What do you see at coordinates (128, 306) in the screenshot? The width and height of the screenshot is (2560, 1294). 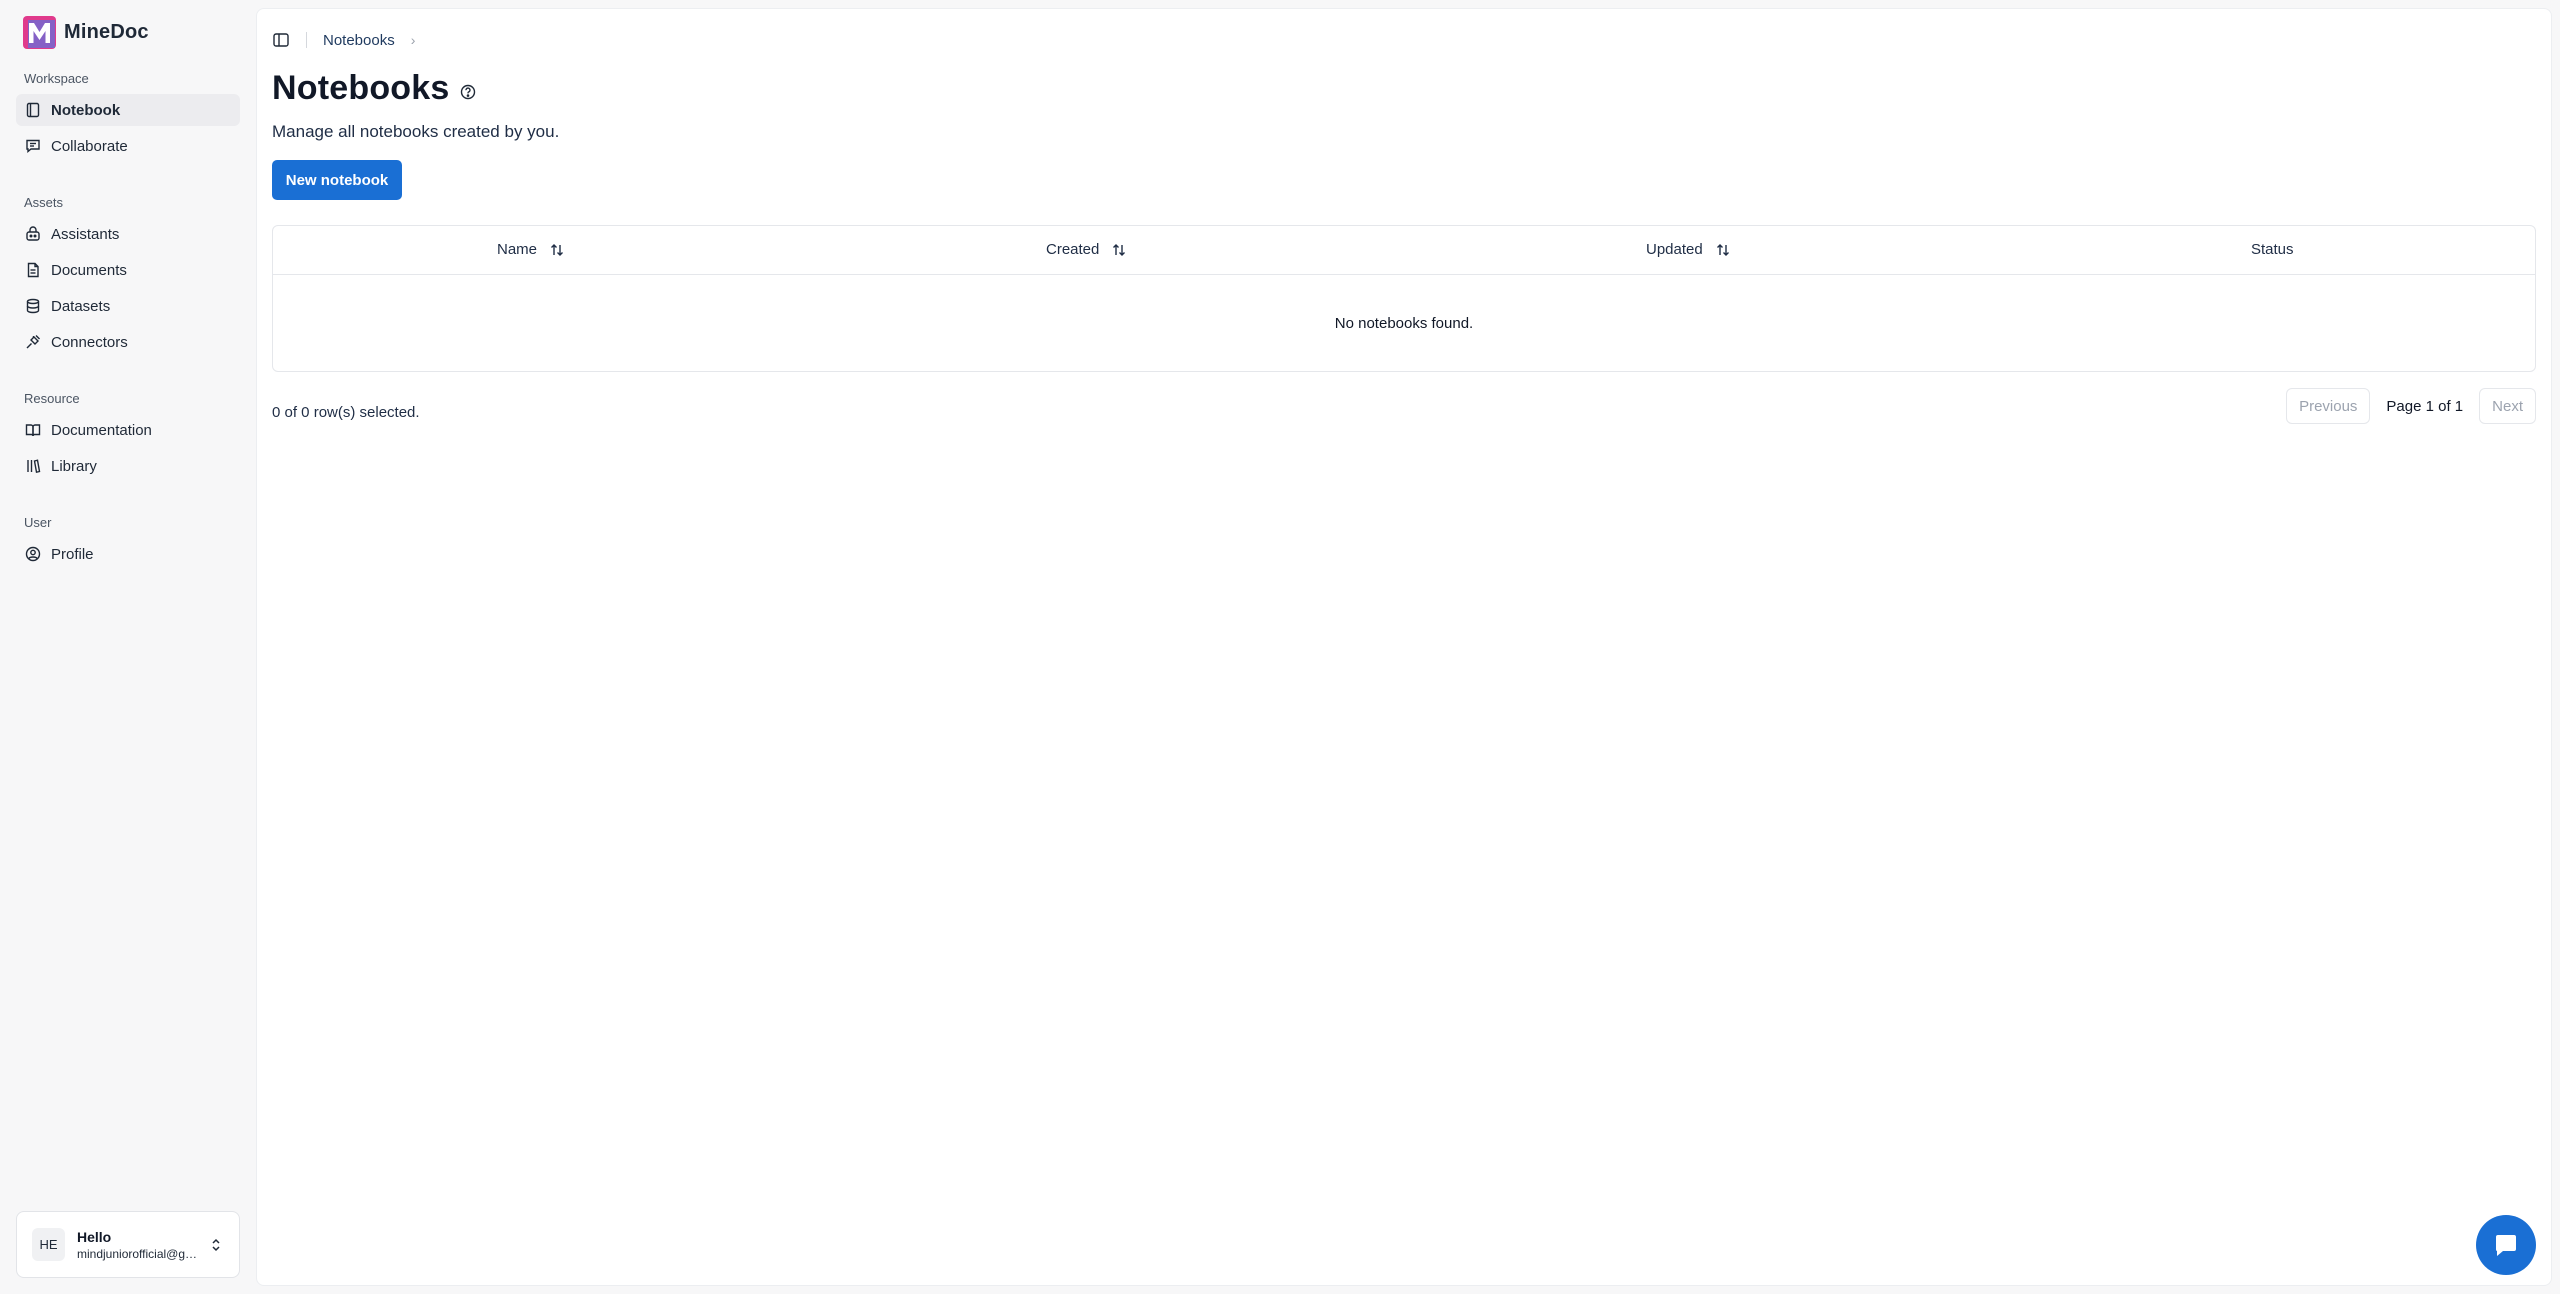 I see `sidebar-item-datasets: Datasets` at bounding box center [128, 306].